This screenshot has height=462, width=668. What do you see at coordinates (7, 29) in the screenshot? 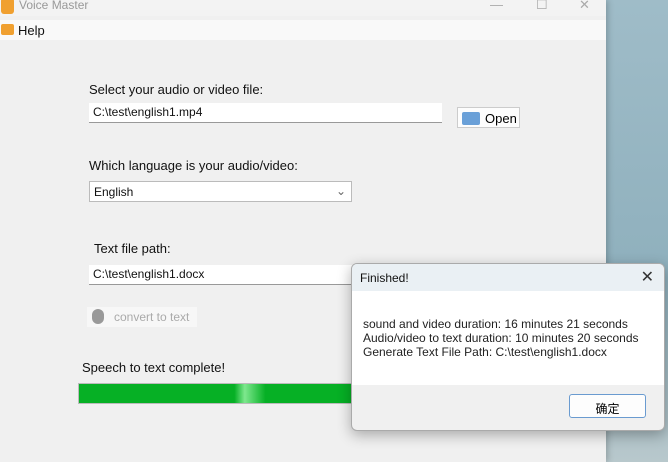
I see `help-icon` at bounding box center [7, 29].